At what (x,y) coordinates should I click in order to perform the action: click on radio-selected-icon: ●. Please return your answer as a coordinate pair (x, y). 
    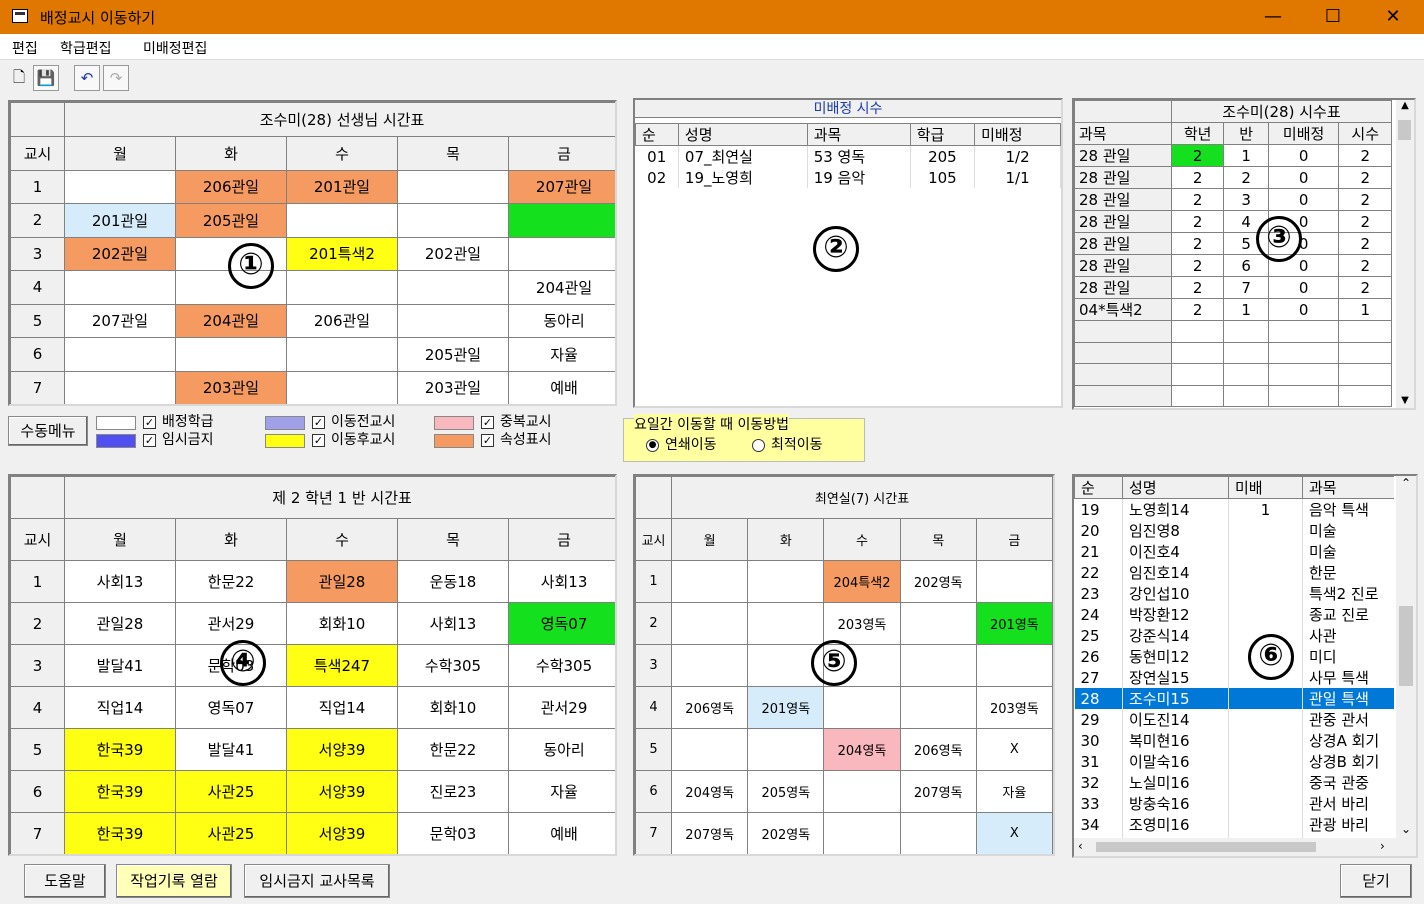
    Looking at the image, I should click on (652, 445).